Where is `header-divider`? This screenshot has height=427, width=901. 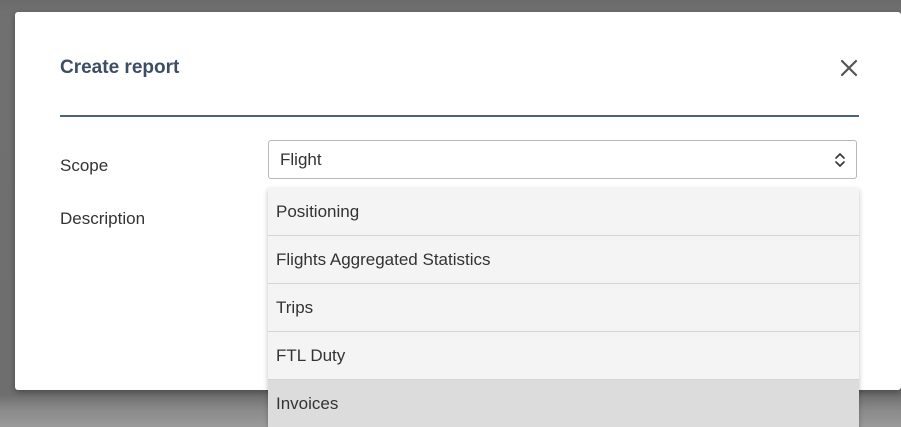 header-divider is located at coordinates (459, 116).